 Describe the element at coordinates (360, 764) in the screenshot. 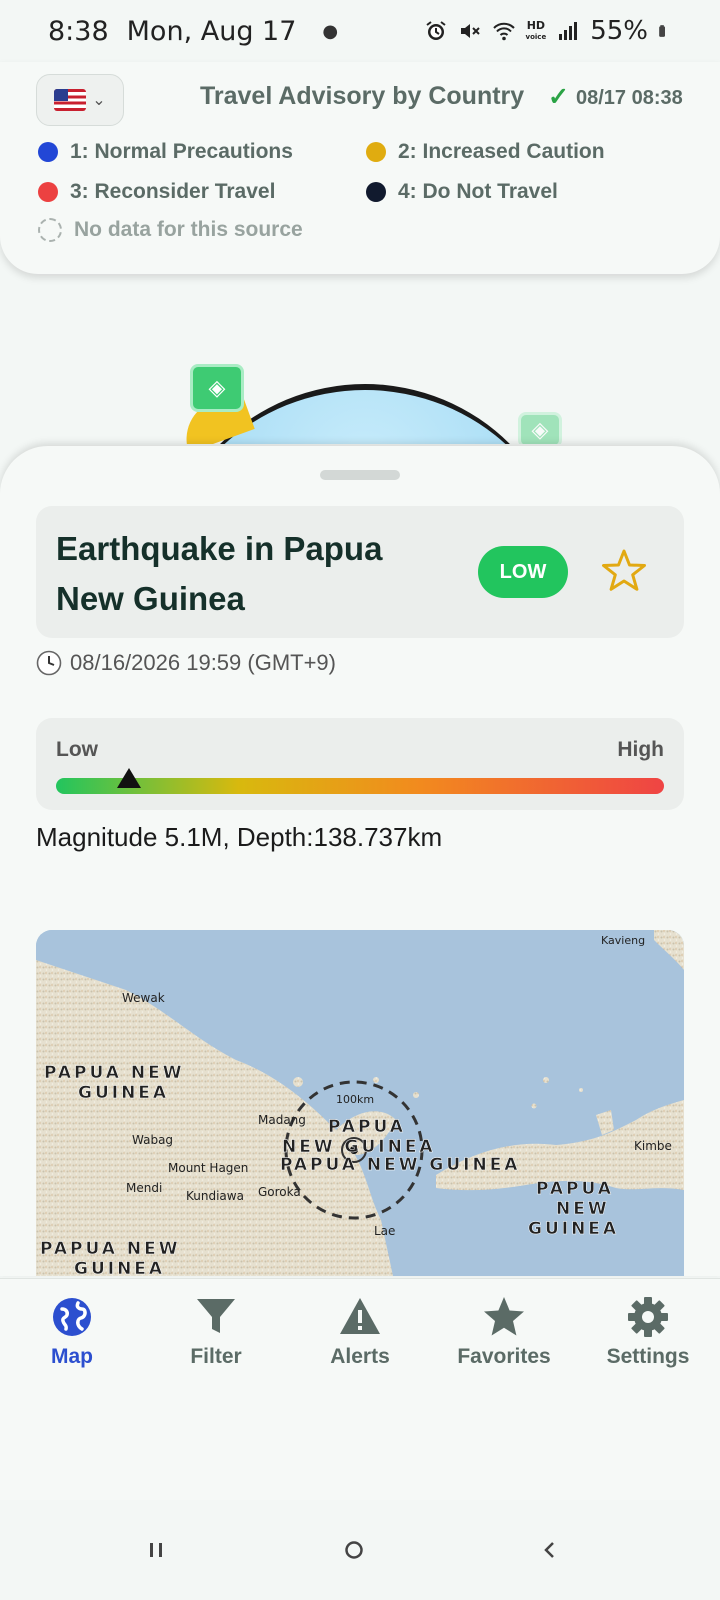

I see `risk-scale: Low High` at that location.